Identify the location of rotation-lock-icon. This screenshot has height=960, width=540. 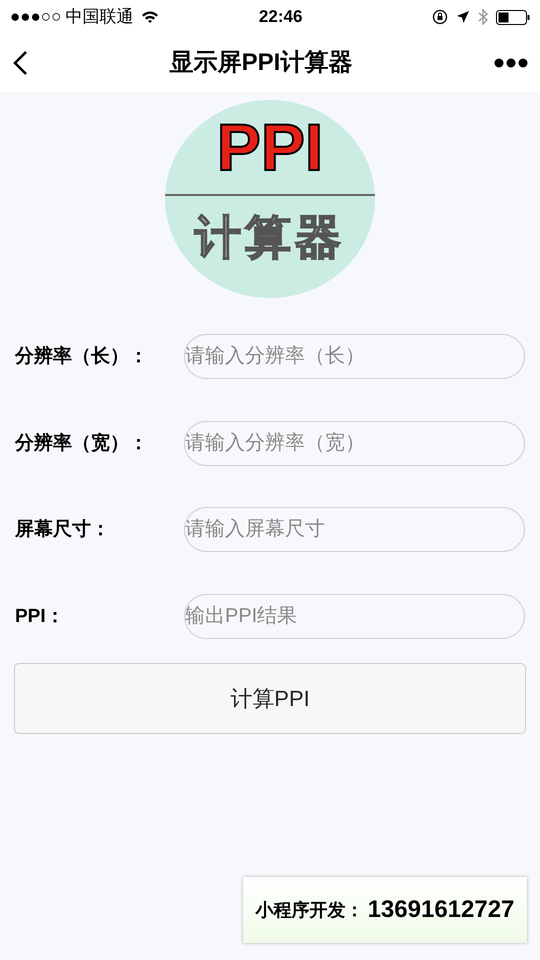
(440, 17).